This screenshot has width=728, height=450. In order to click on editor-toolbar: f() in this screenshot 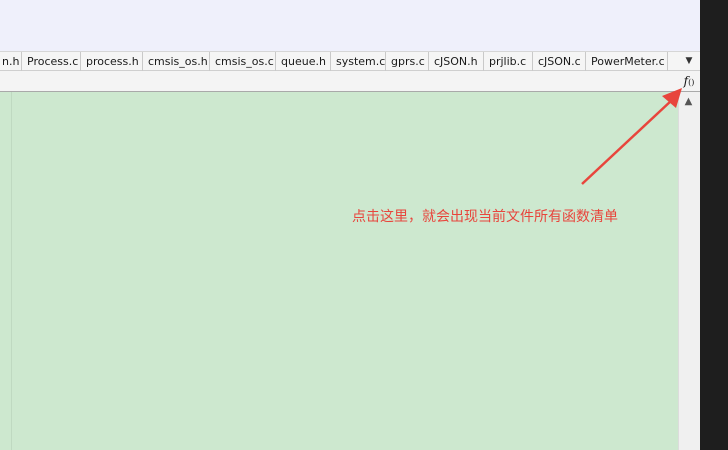, I will do `click(350, 81)`.